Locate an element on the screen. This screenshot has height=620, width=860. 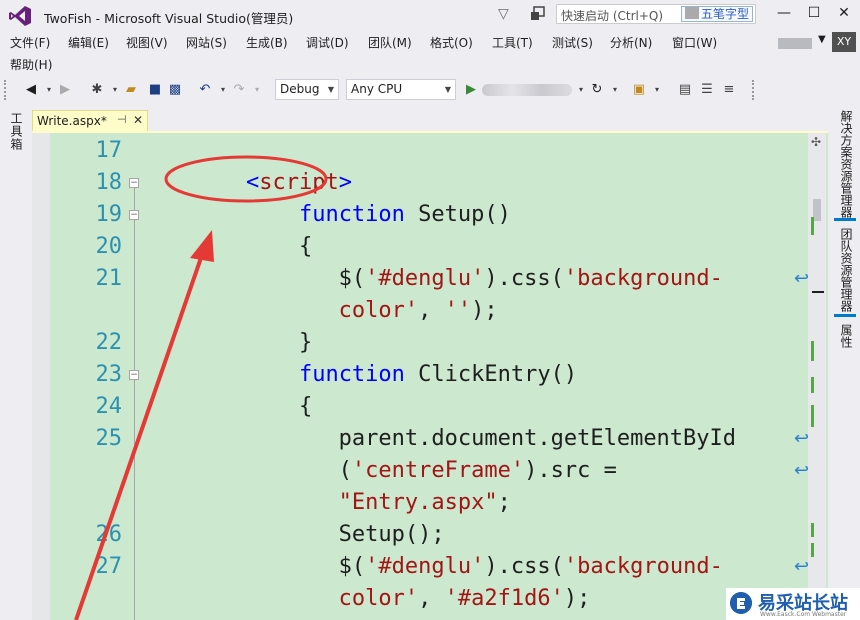
menu-item: 视图(V) is located at coordinates (147, 42).